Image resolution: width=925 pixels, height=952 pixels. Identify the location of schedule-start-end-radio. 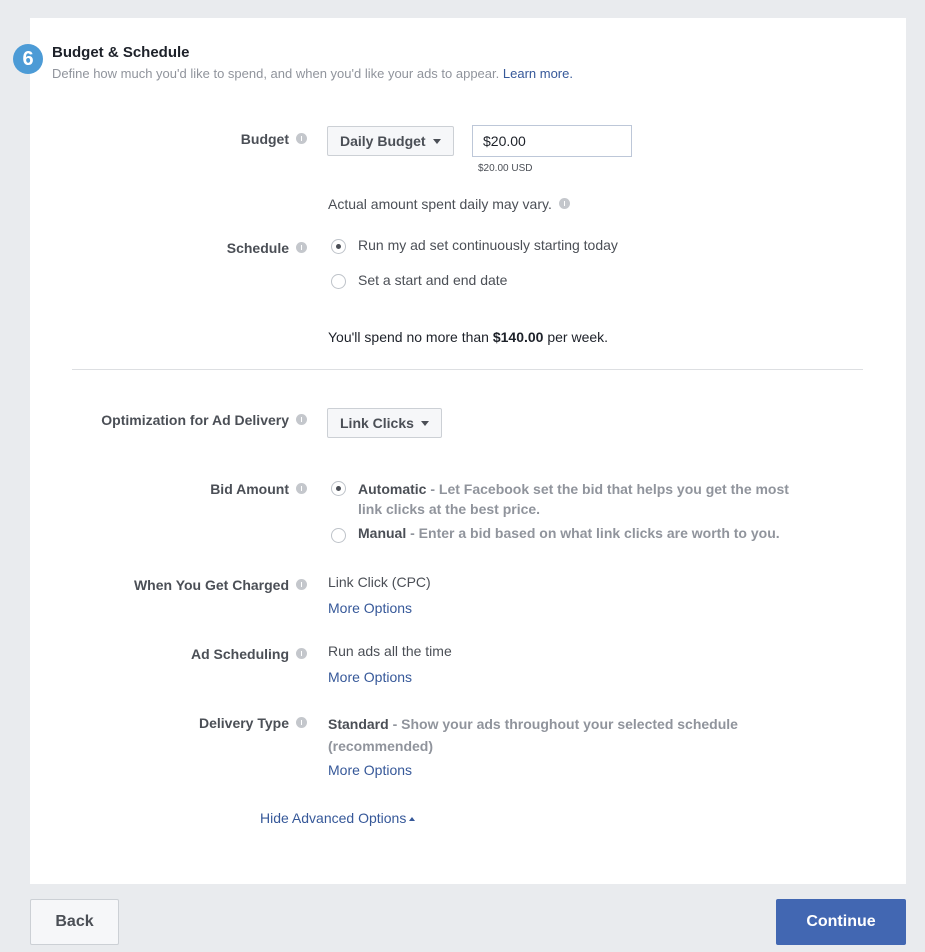
(338, 281).